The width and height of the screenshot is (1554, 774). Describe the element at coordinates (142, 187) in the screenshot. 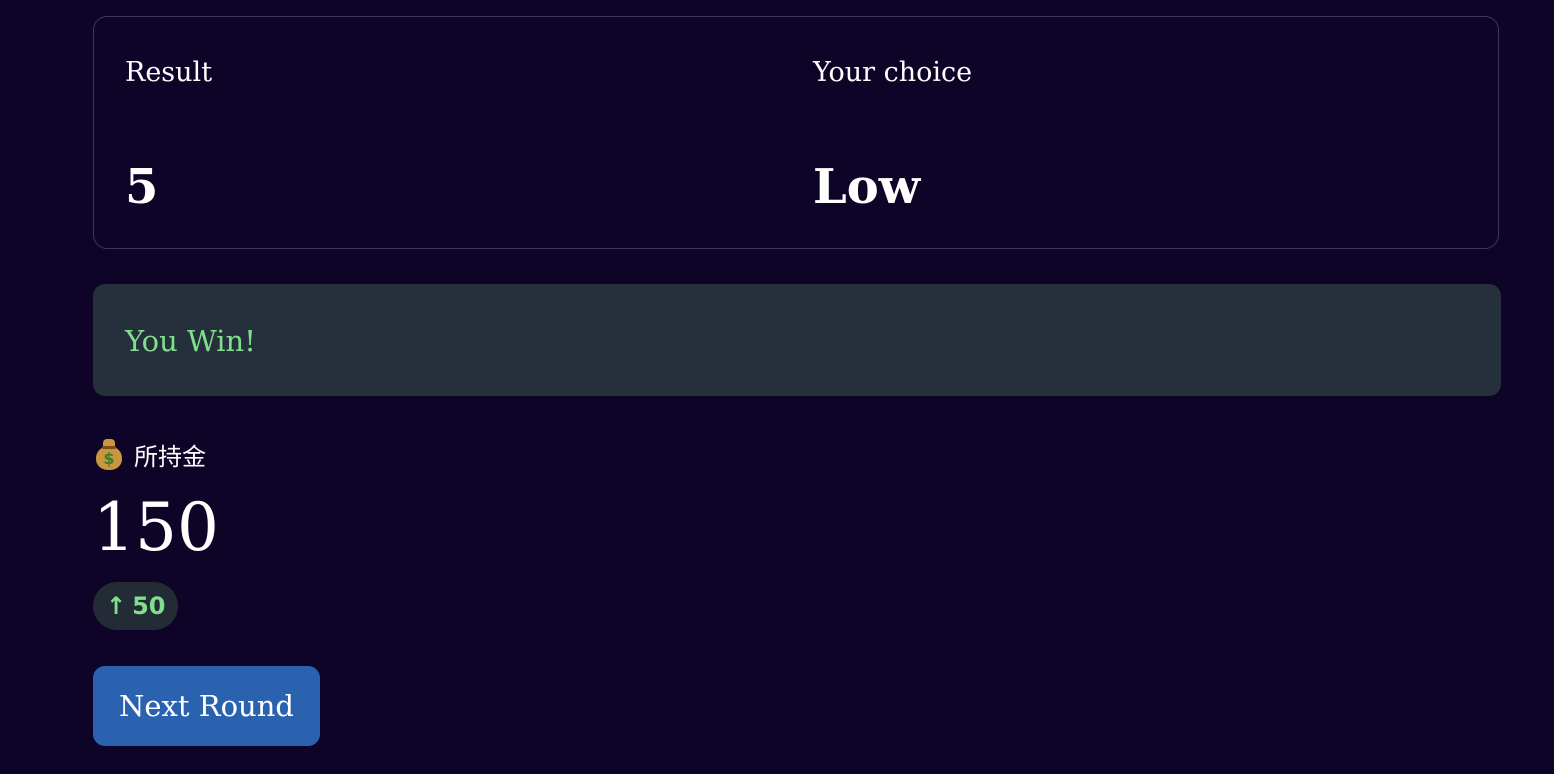

I see `result-value: 5` at that location.